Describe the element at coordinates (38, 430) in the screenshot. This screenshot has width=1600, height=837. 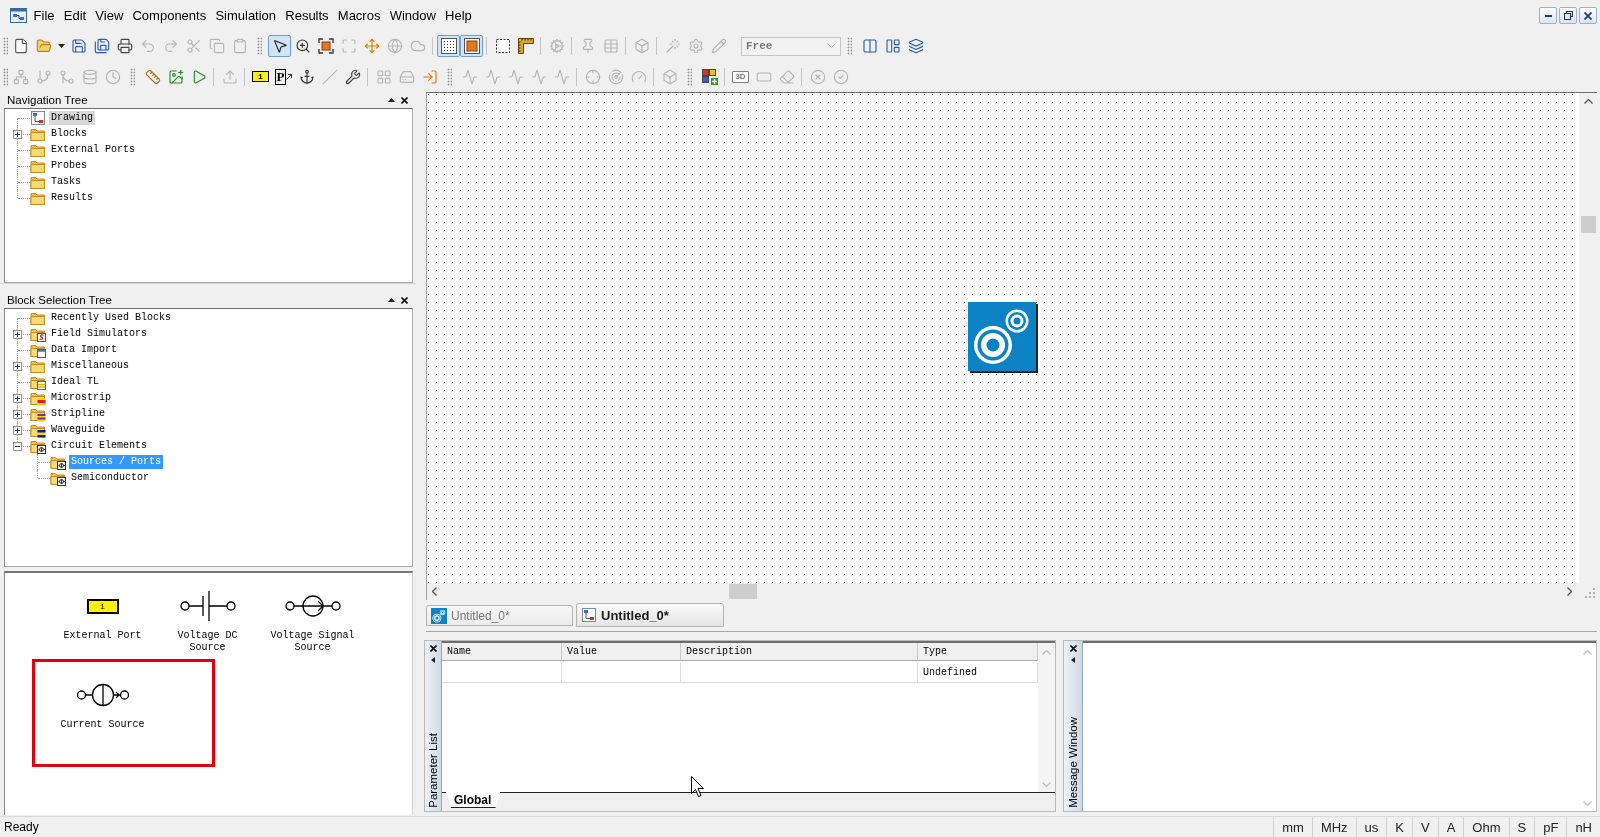
I see `folder-stacked-bars-icon` at that location.